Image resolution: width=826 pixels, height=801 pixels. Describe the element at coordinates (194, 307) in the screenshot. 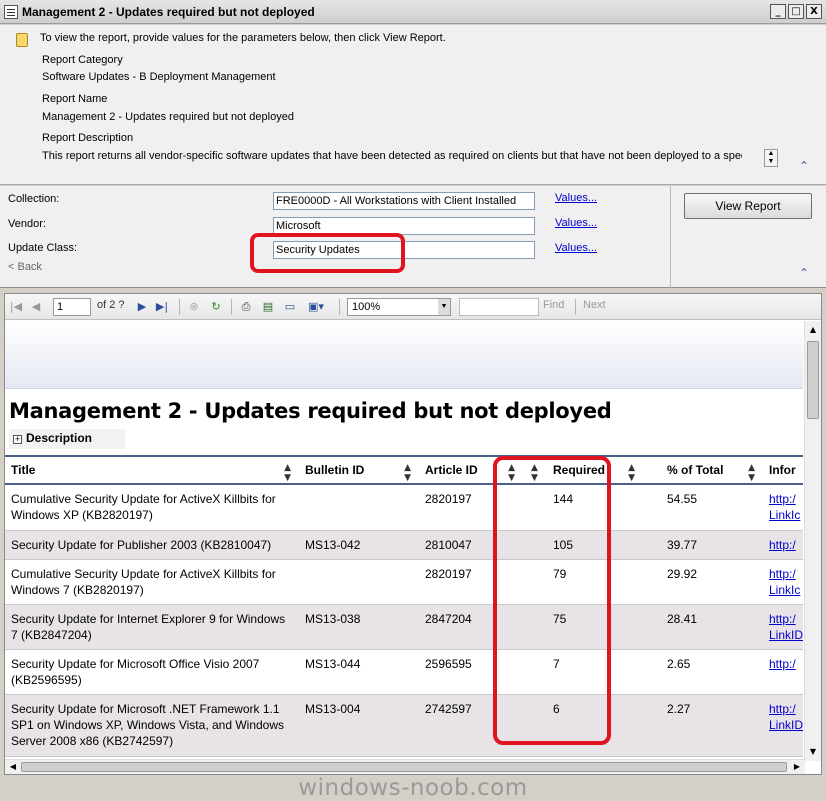

I see `stop-icon: ⊗` at that location.